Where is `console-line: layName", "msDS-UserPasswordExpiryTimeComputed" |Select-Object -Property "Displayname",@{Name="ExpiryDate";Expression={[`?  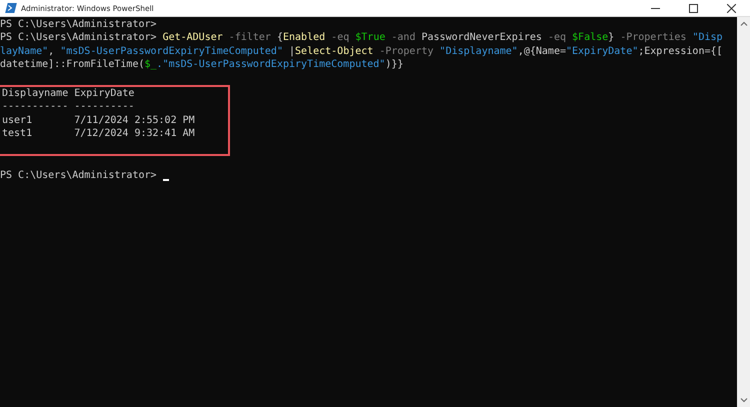
console-line: layName", "msDS-UserPasswordExpiryTimeComputed" |Select-Object -Property "Displayname",@{Name="ExpiryDate";Expression={[ is located at coordinates (361, 51).